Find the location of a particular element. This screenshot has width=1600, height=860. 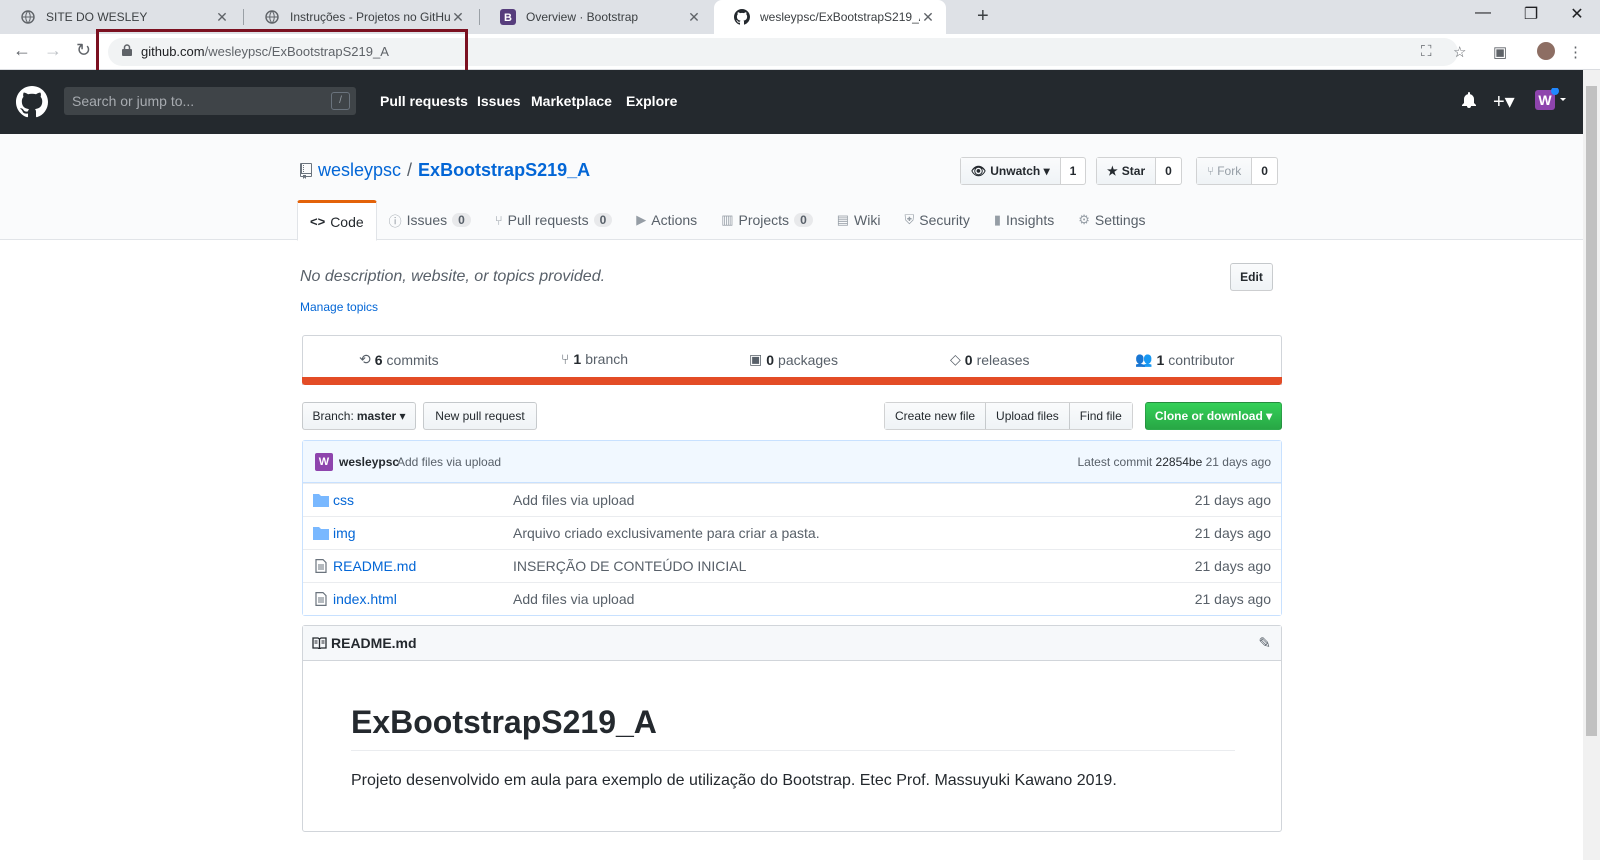

commit-message: Add files via upload is located at coordinates (449, 462).